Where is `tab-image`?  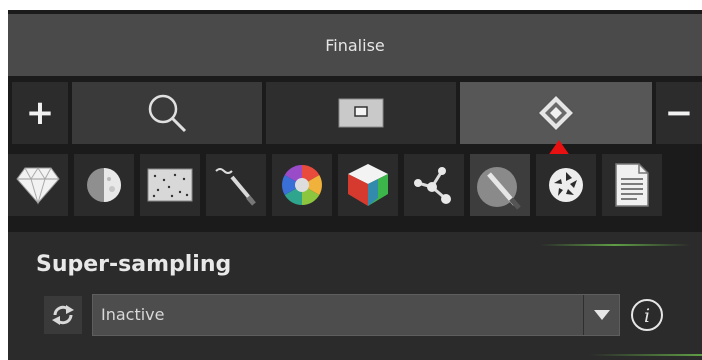
tab-image is located at coordinates (361, 113).